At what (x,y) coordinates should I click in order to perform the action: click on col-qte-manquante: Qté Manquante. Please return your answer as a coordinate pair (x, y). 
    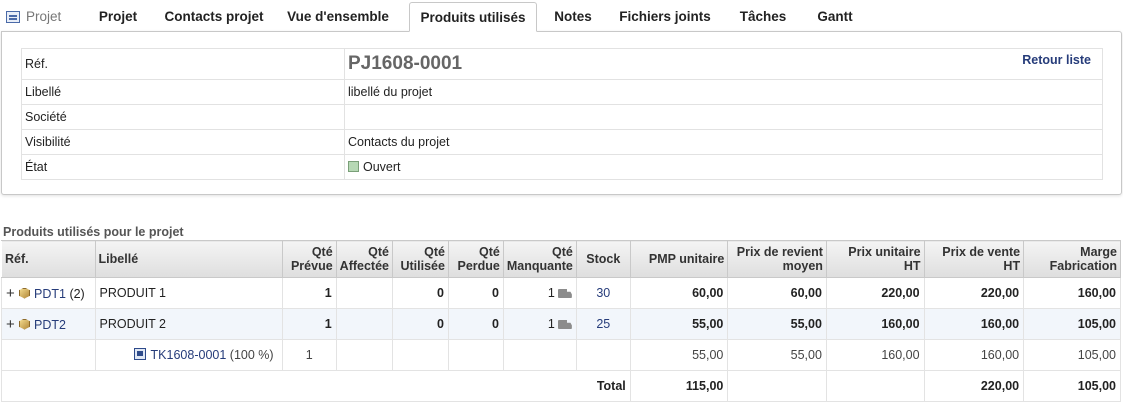
    Looking at the image, I should click on (539, 259).